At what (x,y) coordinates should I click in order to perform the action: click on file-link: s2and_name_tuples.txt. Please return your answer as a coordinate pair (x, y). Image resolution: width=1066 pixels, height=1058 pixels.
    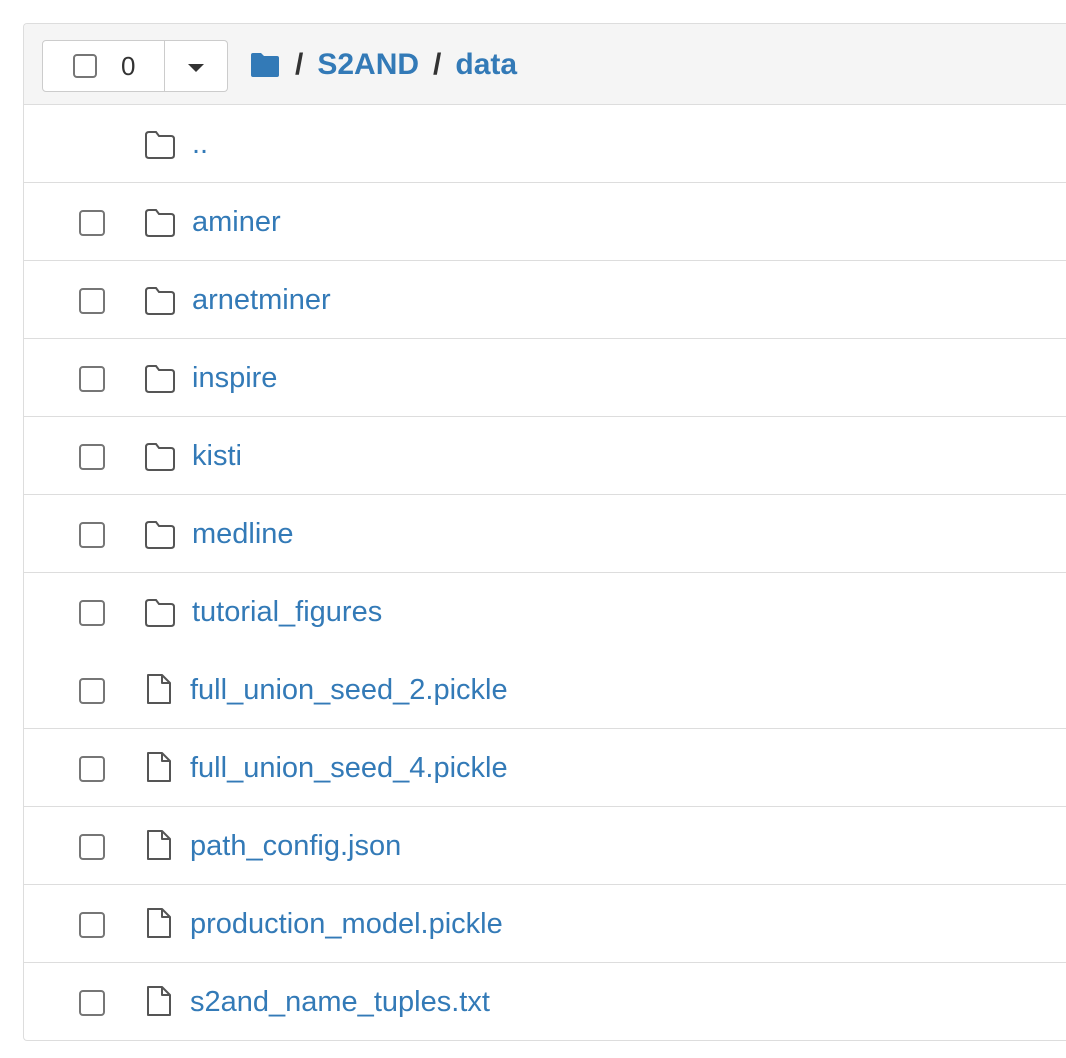
    Looking at the image, I should click on (340, 1001).